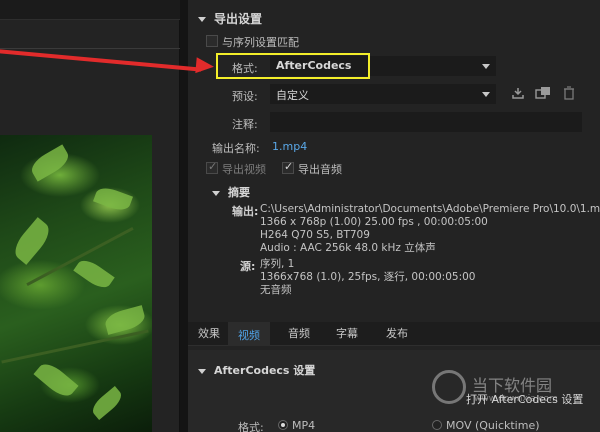 The image size is (600, 432). Describe the element at coordinates (569, 94) in the screenshot. I see `trash-icon` at that location.